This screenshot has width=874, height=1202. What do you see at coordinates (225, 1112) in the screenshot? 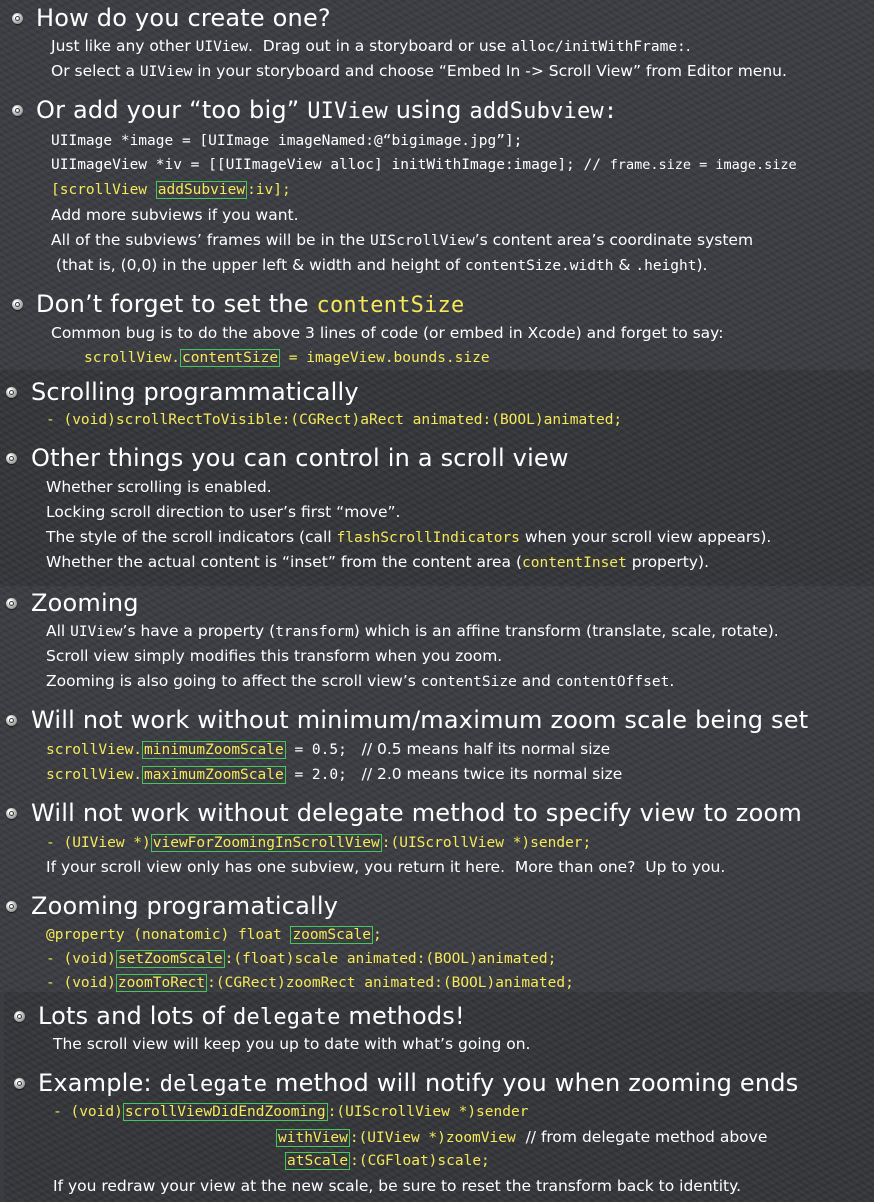
I see `code-highlight-box: scrollViewDidEndZooming` at bounding box center [225, 1112].